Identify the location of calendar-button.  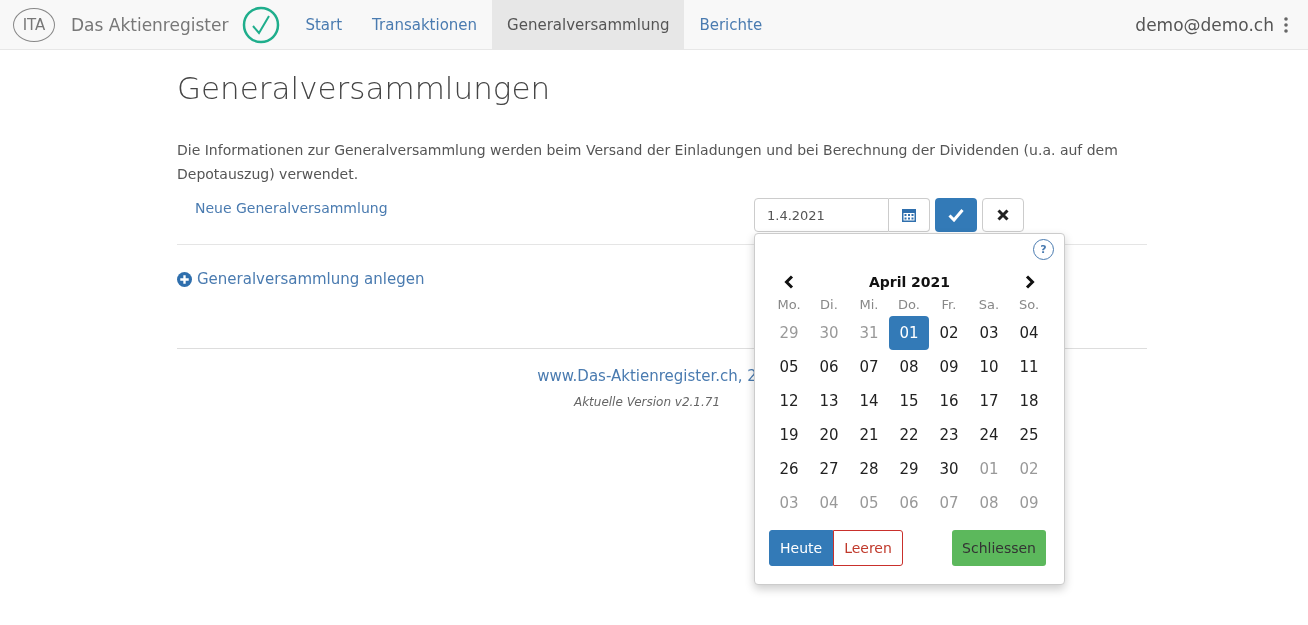
(909, 215).